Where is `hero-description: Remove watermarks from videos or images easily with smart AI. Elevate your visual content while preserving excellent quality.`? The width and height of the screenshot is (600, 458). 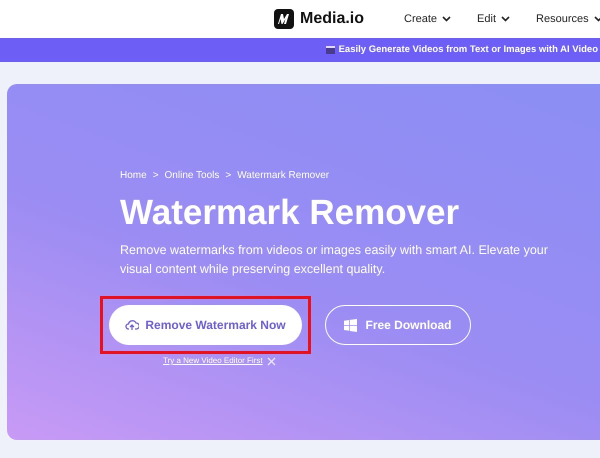
hero-description: Remove watermarks from videos or images easily with smart AI. Elevate your visual content while preserving excellent quality. is located at coordinates (334, 260).